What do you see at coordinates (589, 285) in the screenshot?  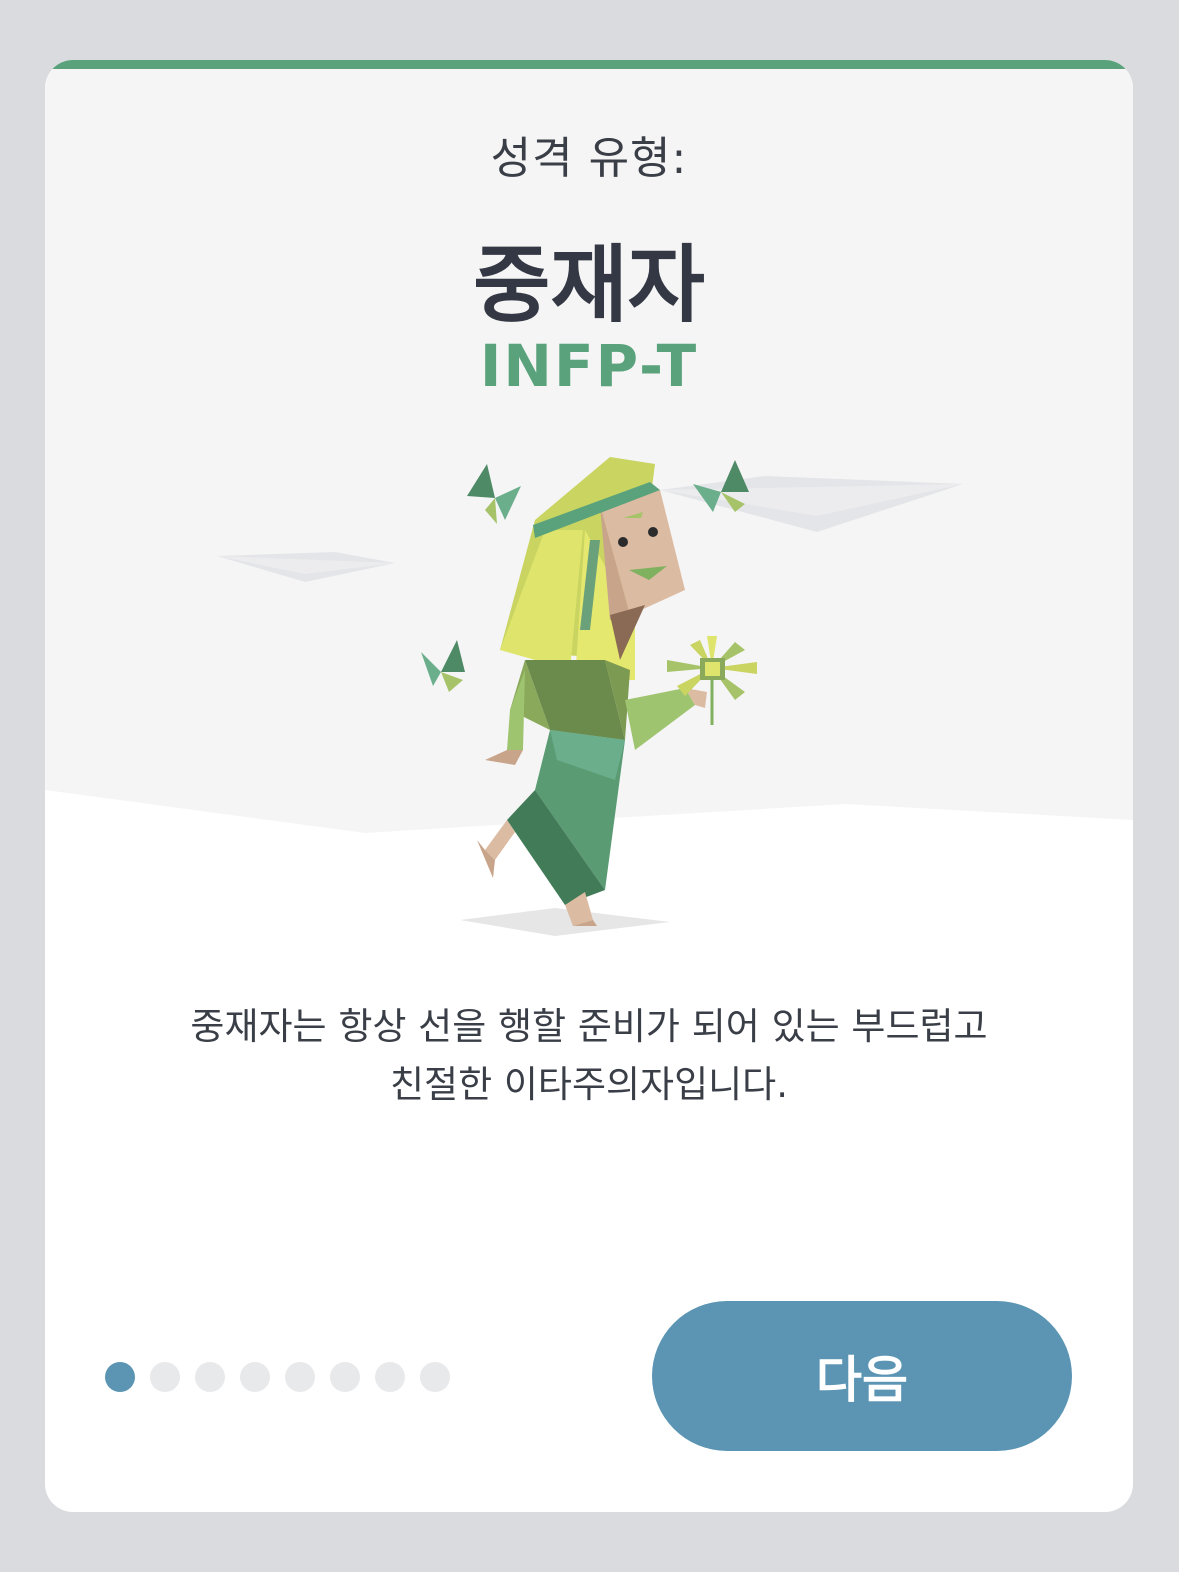 I see `personality-title: 중재자` at bounding box center [589, 285].